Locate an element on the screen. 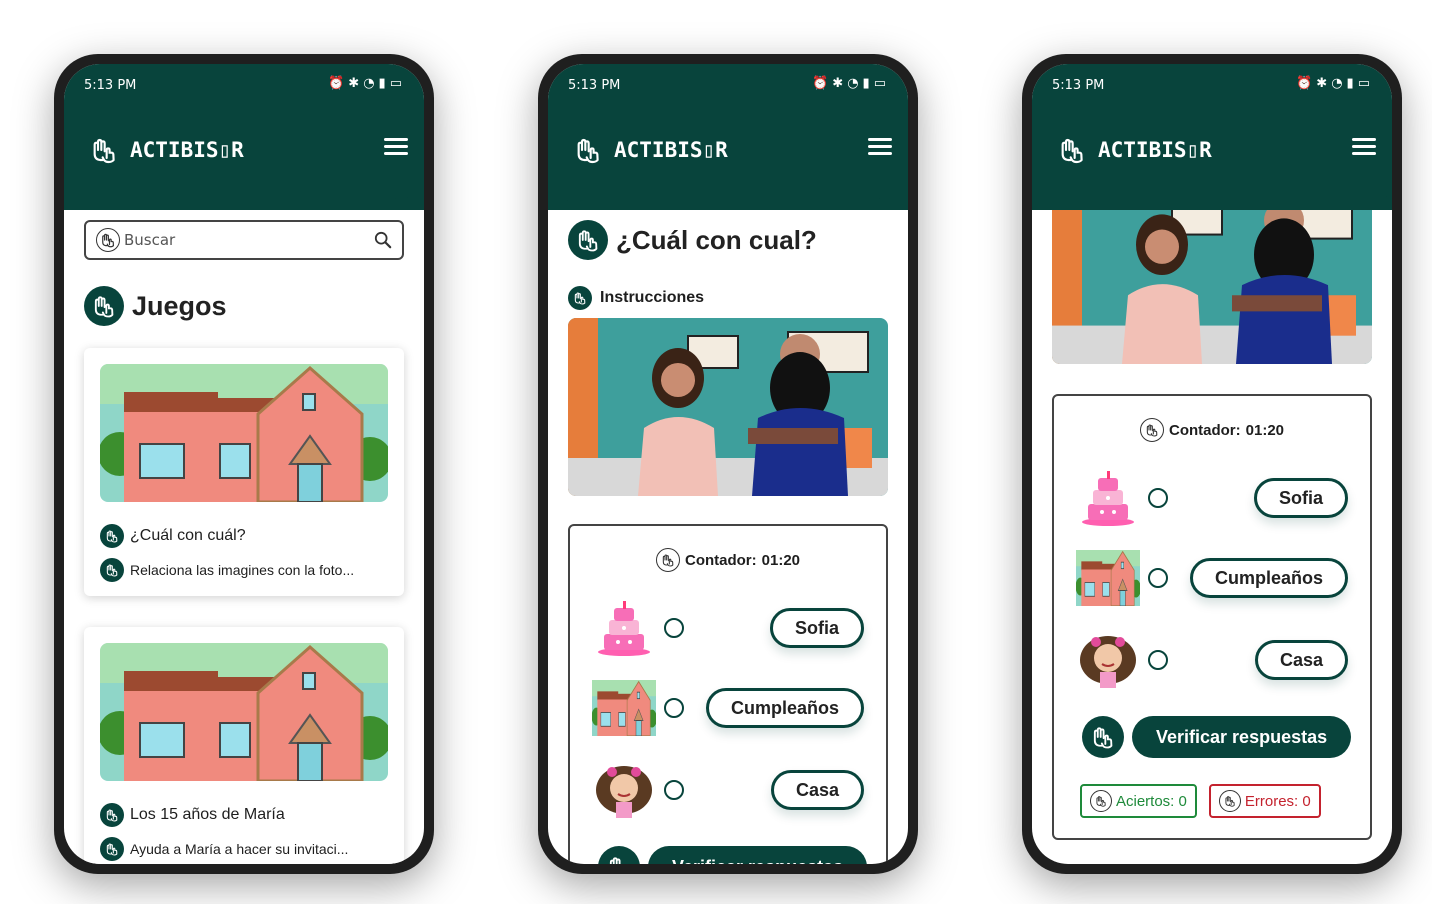  error-count-label: Errores: 0 is located at coordinates (1277, 801).